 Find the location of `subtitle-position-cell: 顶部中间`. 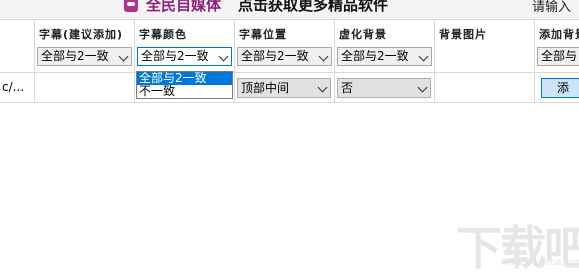

subtitle-position-cell: 顶部中间 is located at coordinates (285, 87).